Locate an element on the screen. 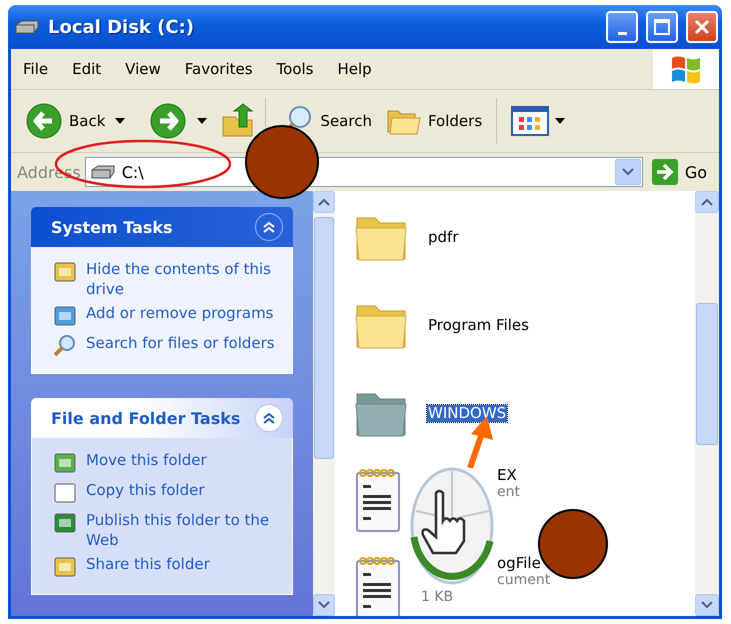  close-icon is located at coordinates (702, 27).